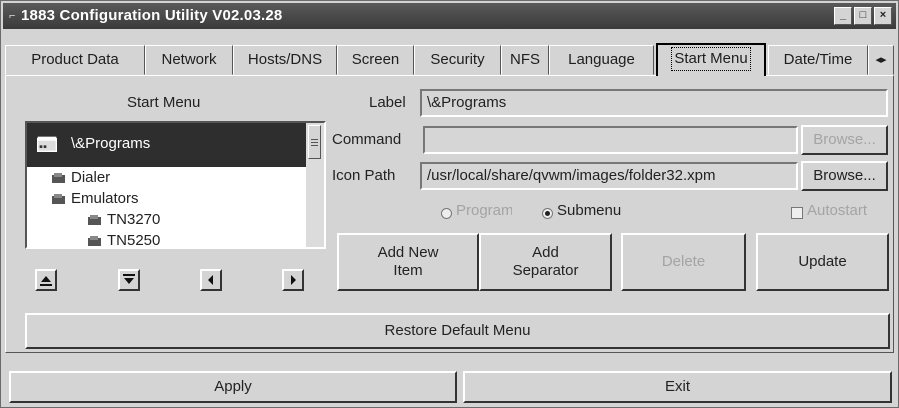 The image size is (899, 408). Describe the element at coordinates (387, 102) in the screenshot. I see `label-caption: Label` at that location.